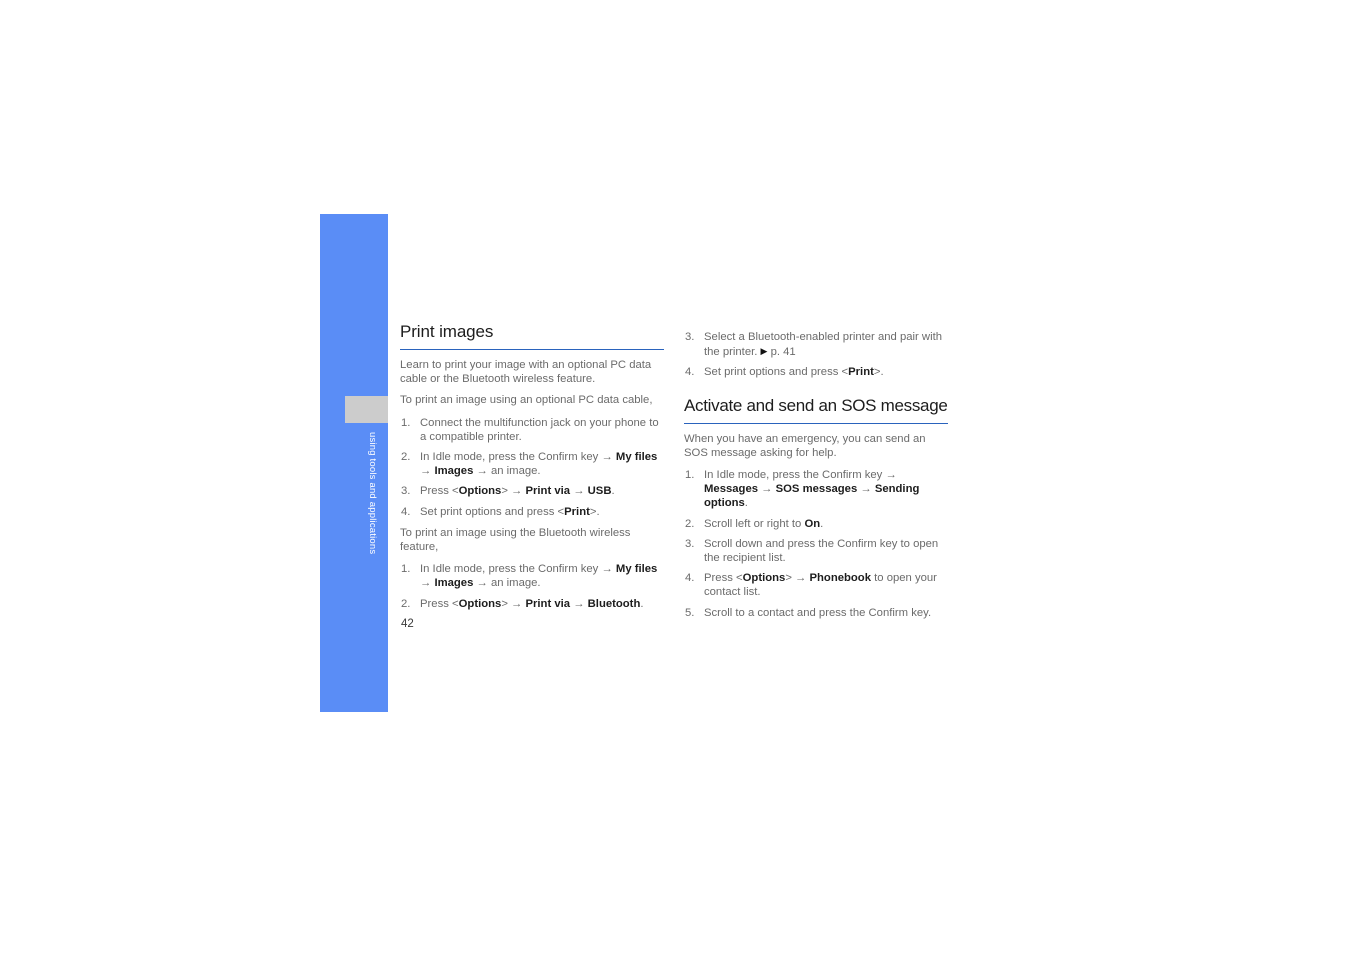 The height and width of the screenshot is (954, 1350). Describe the element at coordinates (508, 491) in the screenshot. I see `list-item: Press <Options> → Print via → USB.` at that location.